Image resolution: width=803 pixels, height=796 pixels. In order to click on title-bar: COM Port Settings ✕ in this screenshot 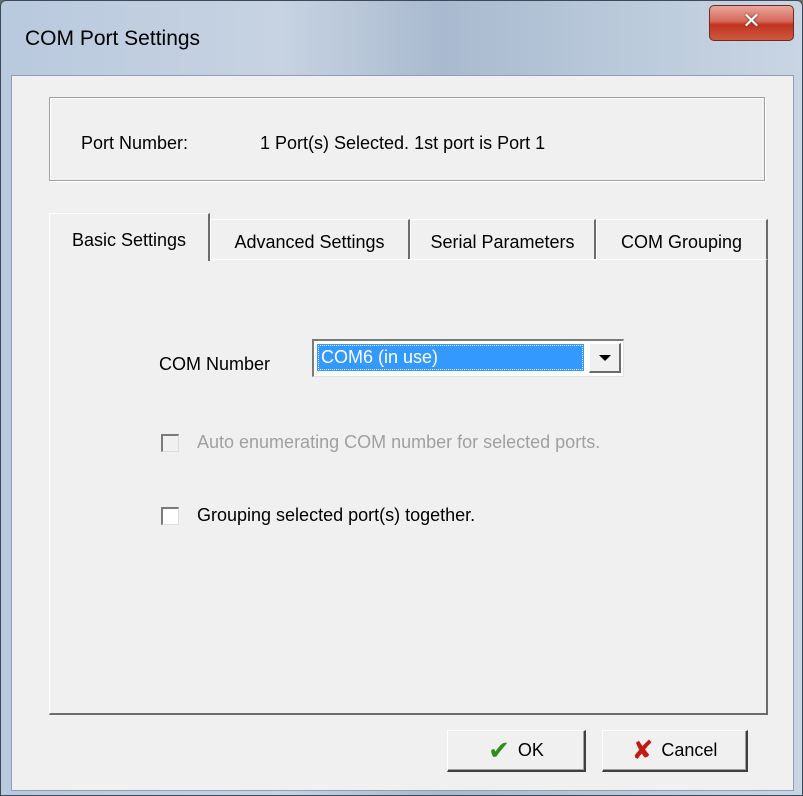, I will do `click(401, 38)`.